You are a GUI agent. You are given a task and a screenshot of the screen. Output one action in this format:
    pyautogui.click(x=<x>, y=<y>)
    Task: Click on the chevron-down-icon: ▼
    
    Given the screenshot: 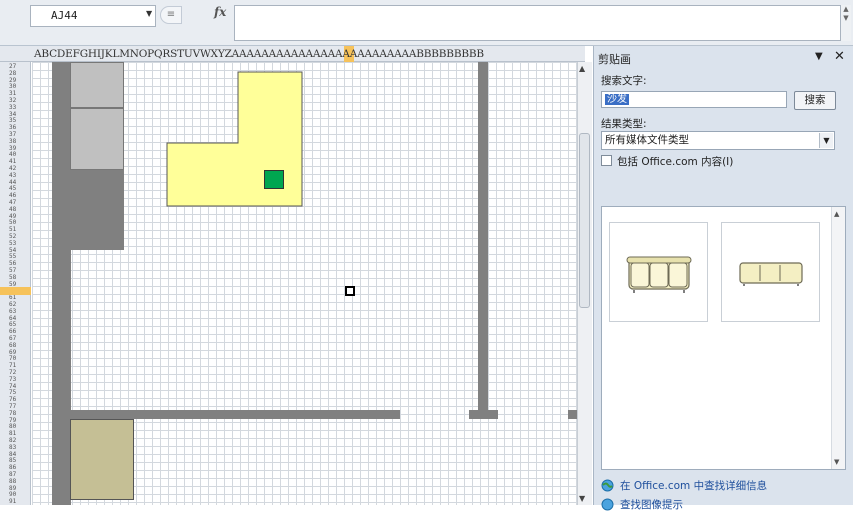 What is the action you would take?
    pyautogui.click(x=826, y=140)
    